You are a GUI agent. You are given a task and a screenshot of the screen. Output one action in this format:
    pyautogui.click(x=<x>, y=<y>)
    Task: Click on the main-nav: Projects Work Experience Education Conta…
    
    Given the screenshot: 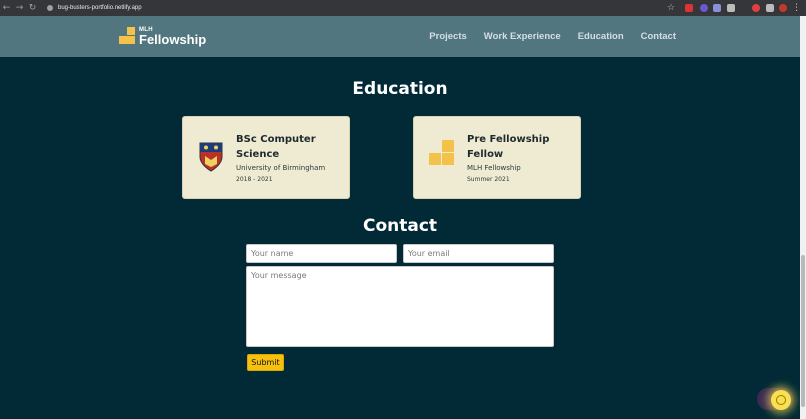 What is the action you would take?
    pyautogui.click(x=544, y=36)
    